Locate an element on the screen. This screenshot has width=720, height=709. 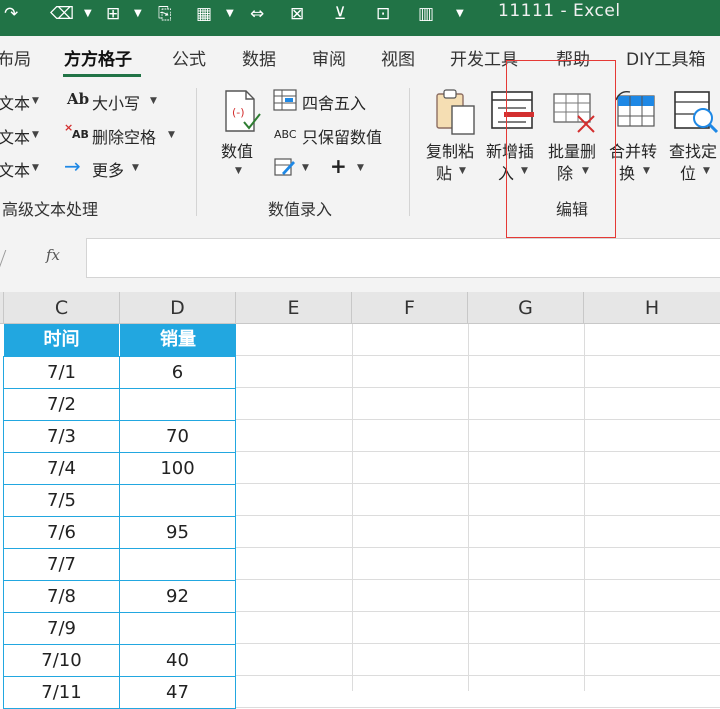
column-header-e: E is located at coordinates (294, 308).